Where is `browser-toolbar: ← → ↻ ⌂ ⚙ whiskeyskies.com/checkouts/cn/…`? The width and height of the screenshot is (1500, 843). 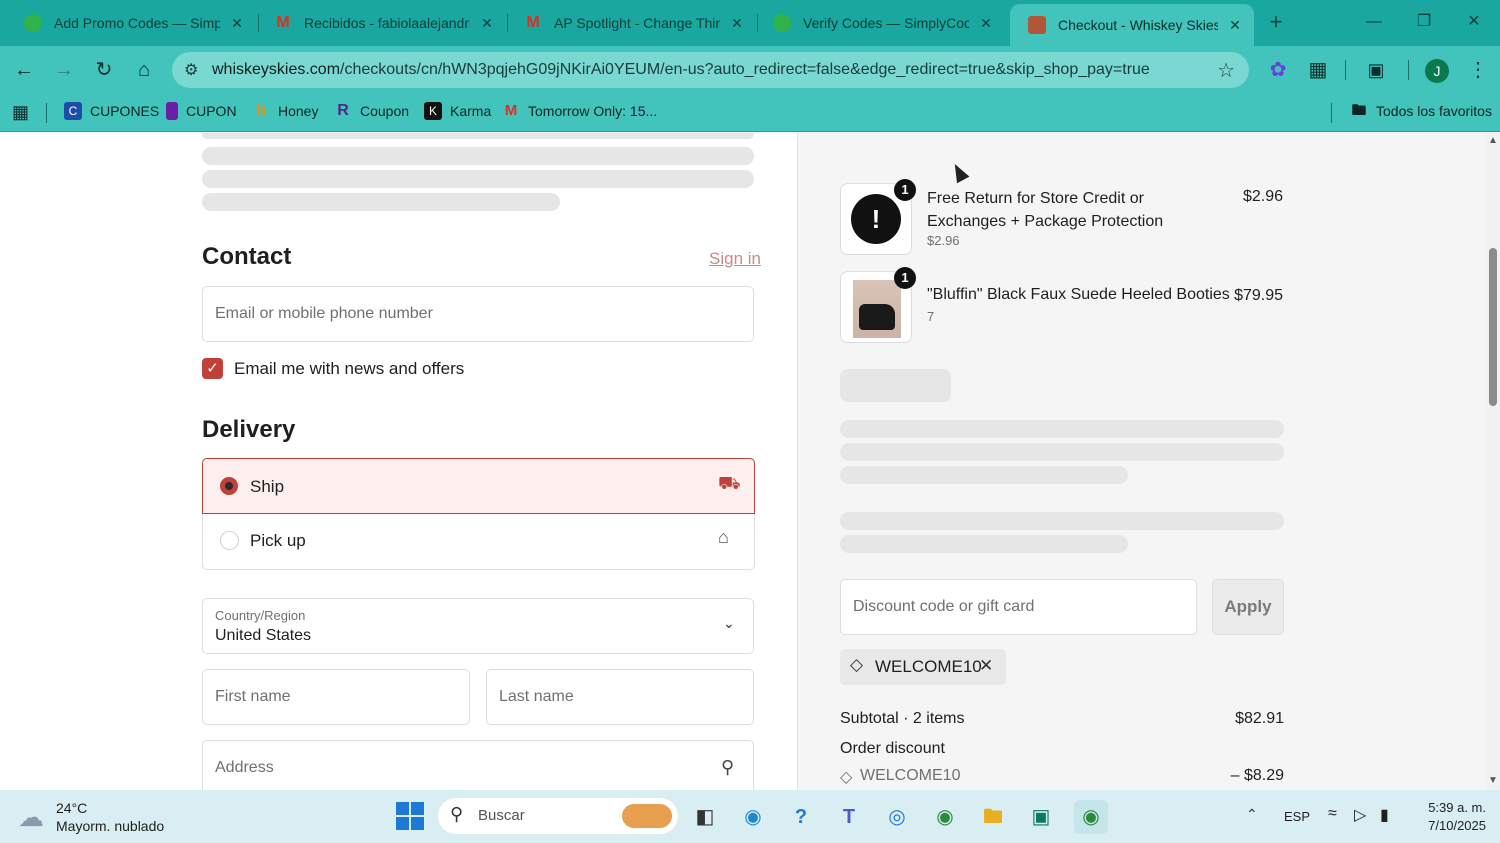
browser-toolbar: ← → ↻ ⌂ ⚙ whiskeyskies.com/checkouts/cn/… is located at coordinates (750, 70).